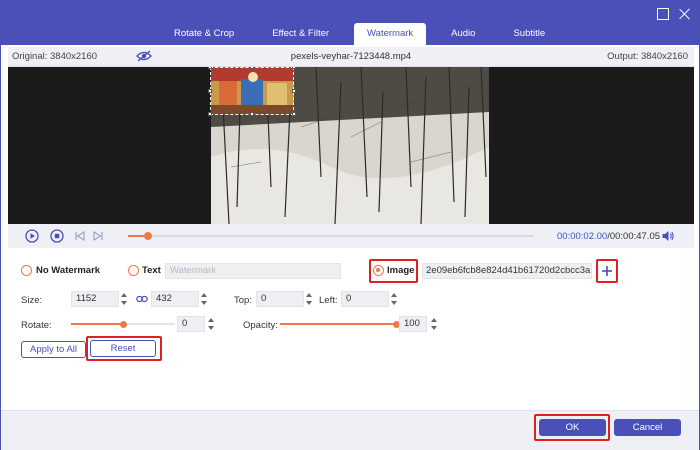  What do you see at coordinates (463, 34) in the screenshot?
I see `tab-audio: Audio` at bounding box center [463, 34].